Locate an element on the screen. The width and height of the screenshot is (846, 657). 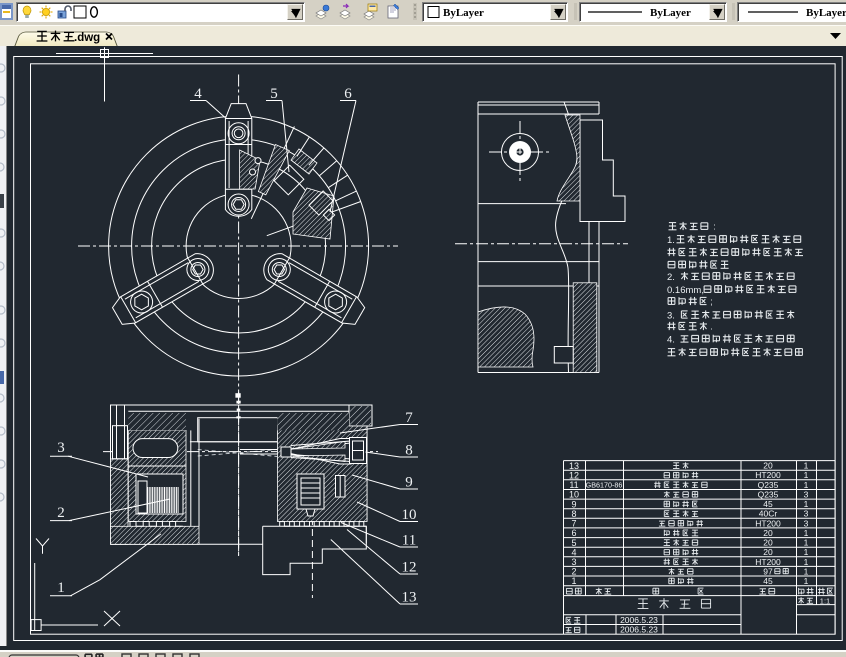
svg-text: 4. is located at coordinates (671, 340).